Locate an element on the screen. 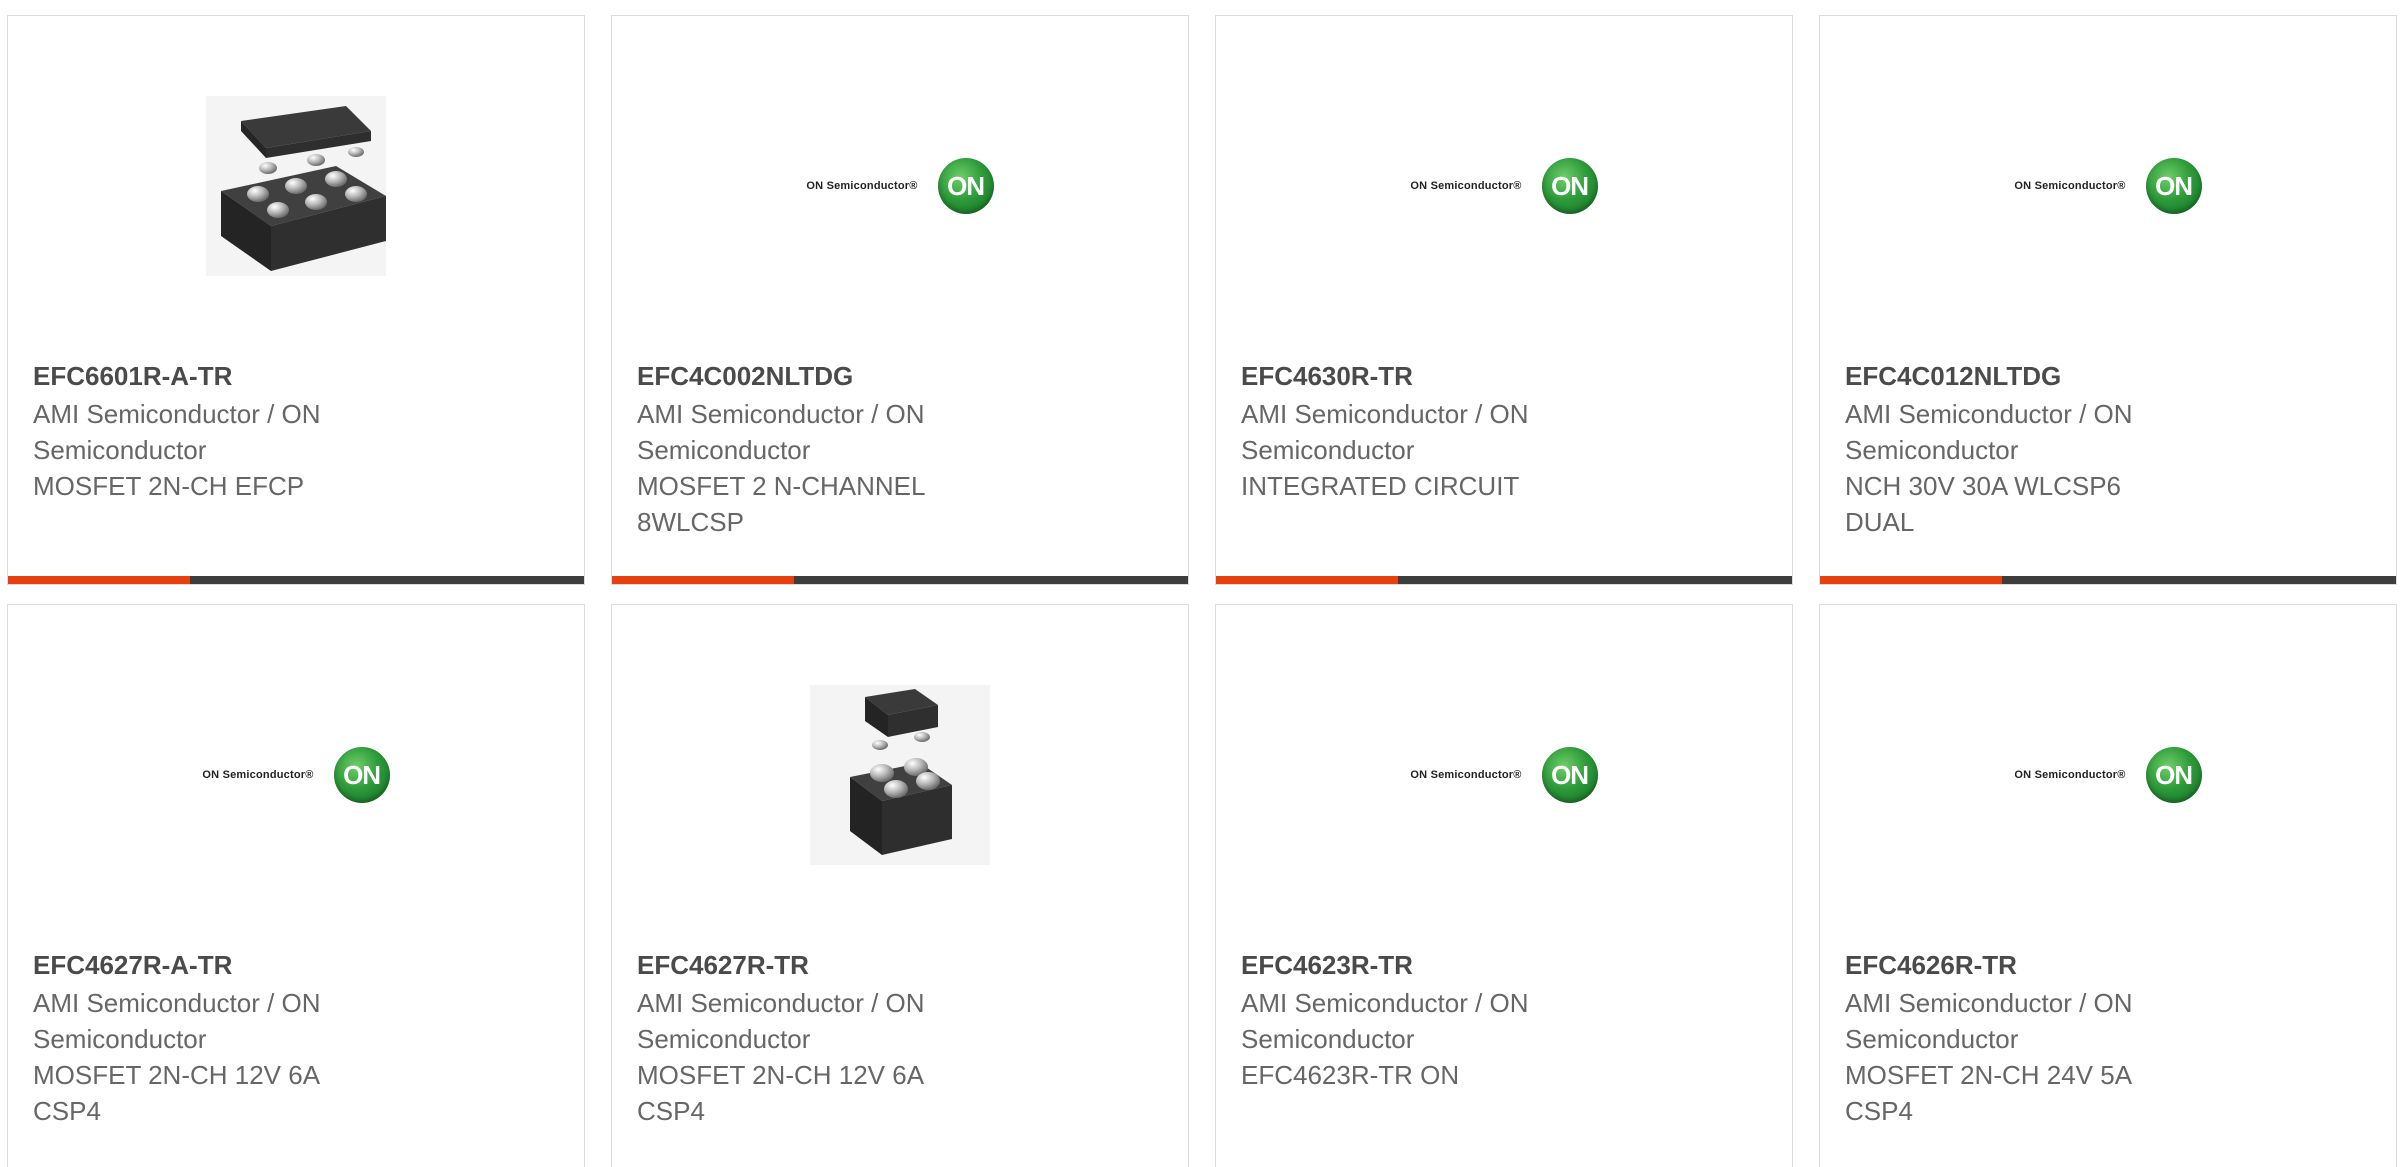 The width and height of the screenshot is (2400, 1167). part-number: EFC4C002NLTDG is located at coordinates (902, 376).